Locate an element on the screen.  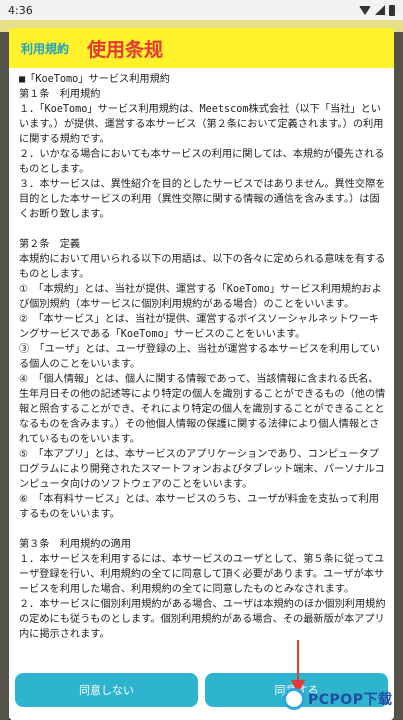
status-time: 4:36 is located at coordinates (20, 10).